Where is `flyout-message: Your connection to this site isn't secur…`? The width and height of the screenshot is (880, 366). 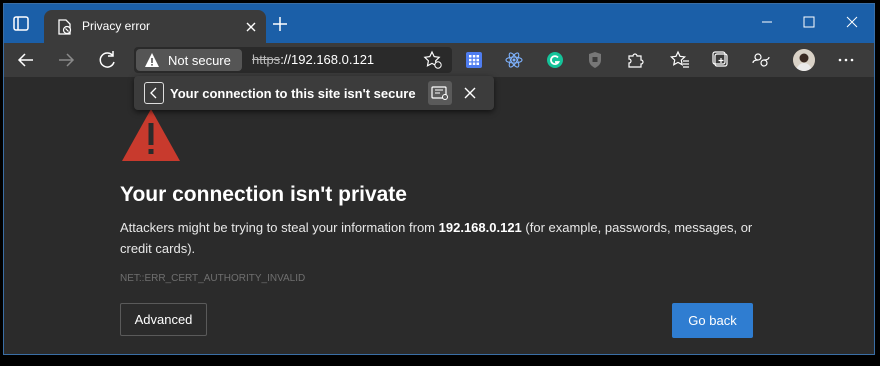
flyout-message: Your connection to this site isn't secur… is located at coordinates (293, 93).